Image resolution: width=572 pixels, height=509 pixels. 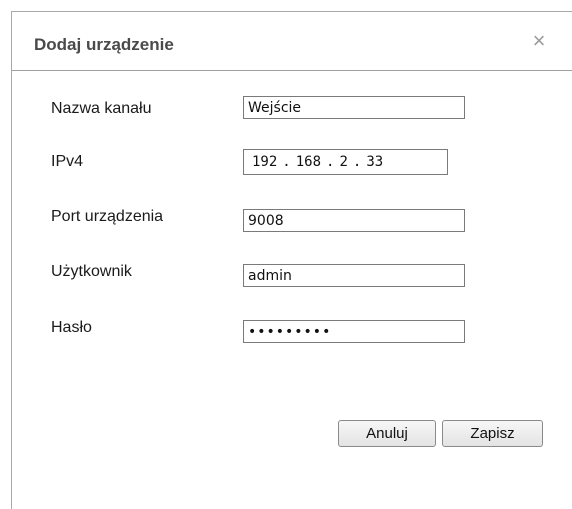 What do you see at coordinates (354, 331) in the screenshot?
I see `password-input` at bounding box center [354, 331].